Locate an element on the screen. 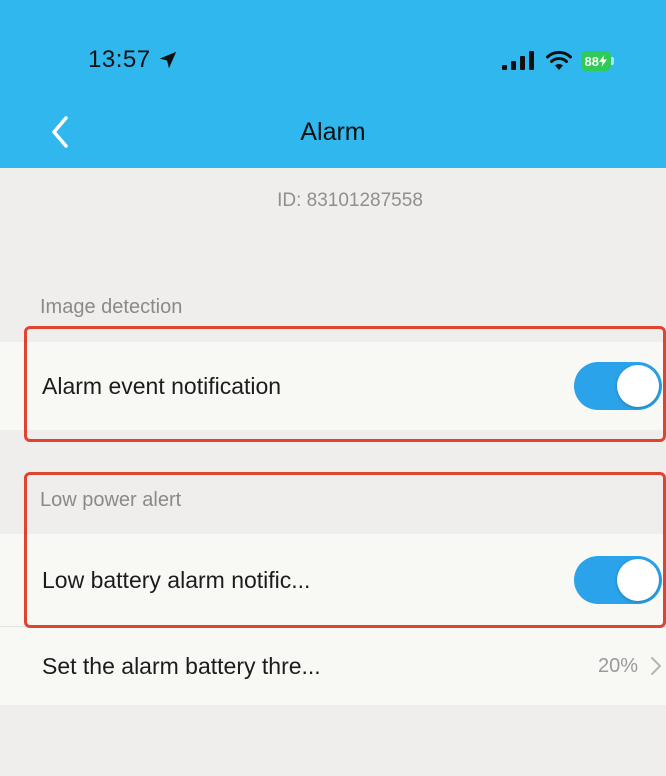  battery-threshold-row: Set the alarm battery thre... 20% is located at coordinates (333, 666).